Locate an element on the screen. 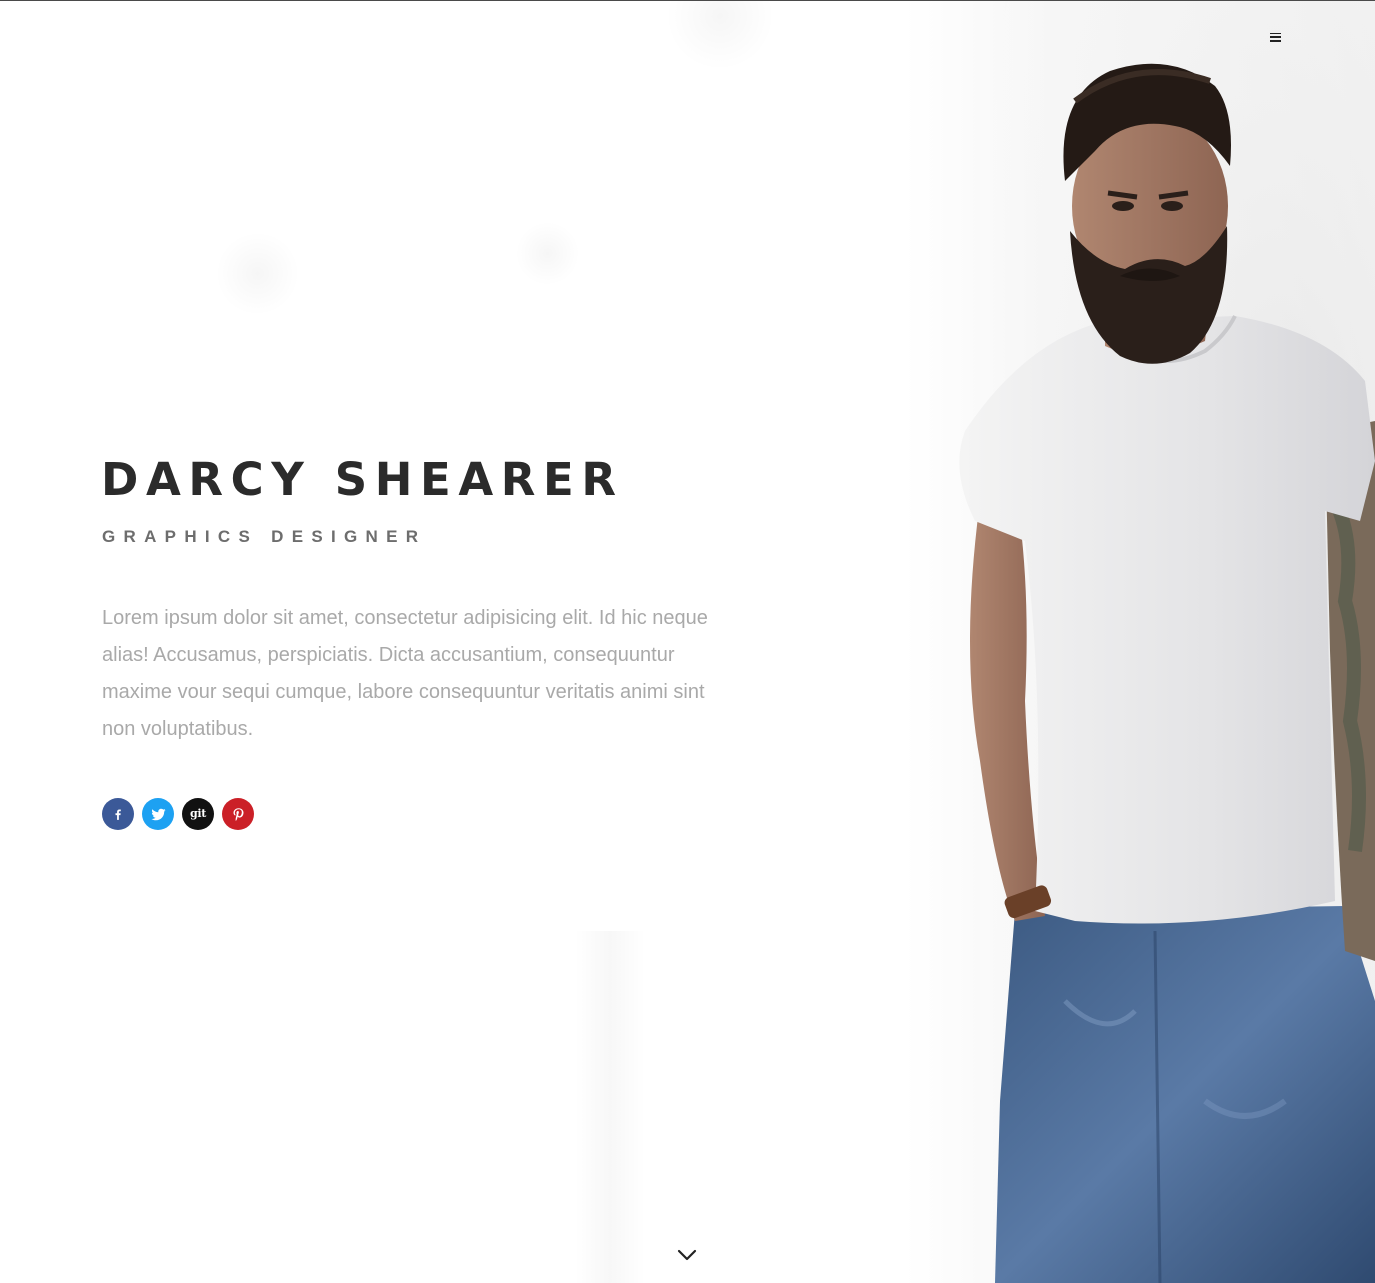 The image size is (1375, 1283). profile-role: GRAPHICS DESIGNER is located at coordinates (264, 536).